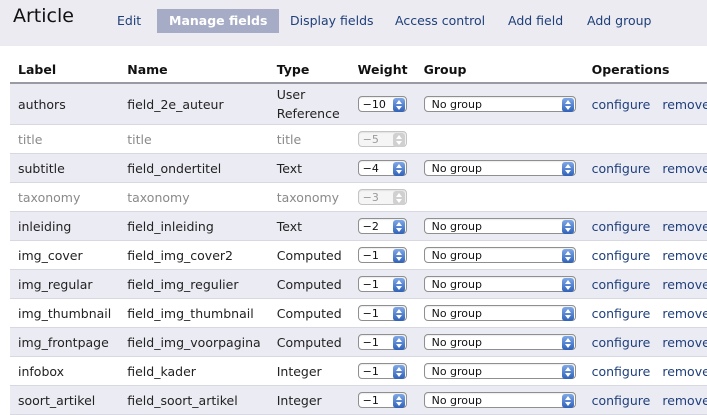 The width and height of the screenshot is (707, 415). I want to click on field-name: field_kader, so click(194, 371).